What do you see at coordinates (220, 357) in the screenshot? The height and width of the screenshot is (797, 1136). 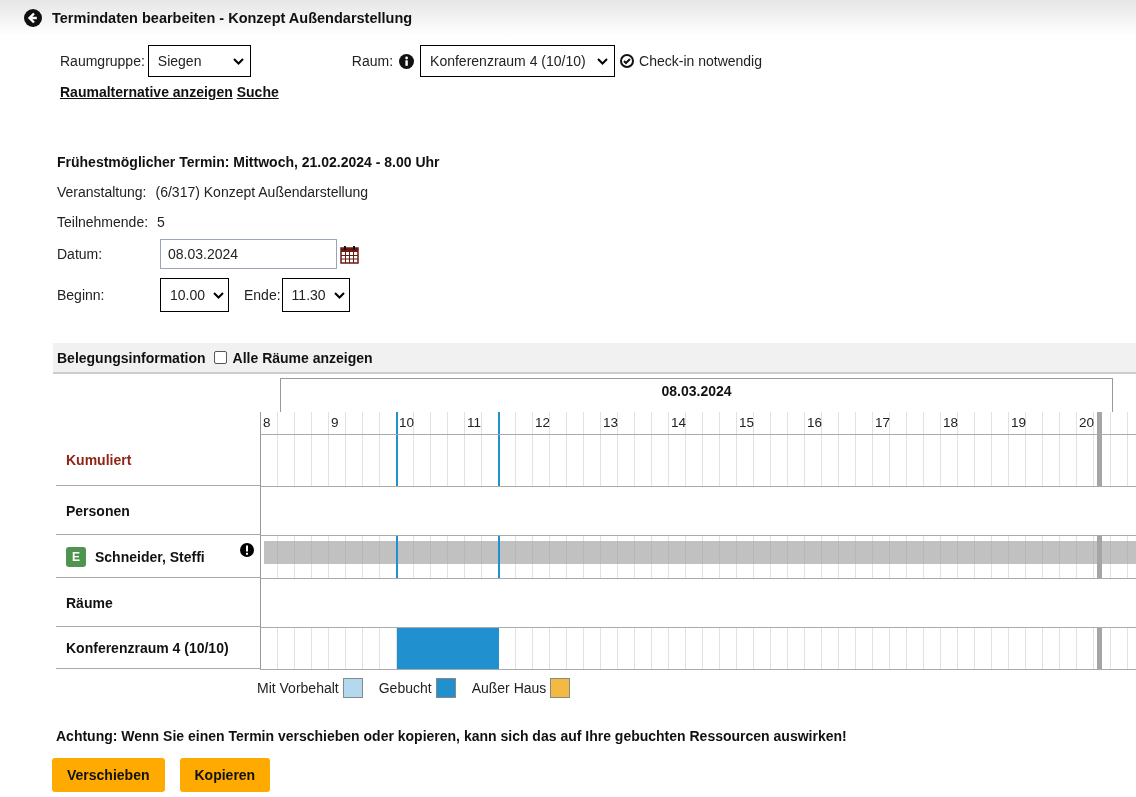 I see `show-all-checkbox` at bounding box center [220, 357].